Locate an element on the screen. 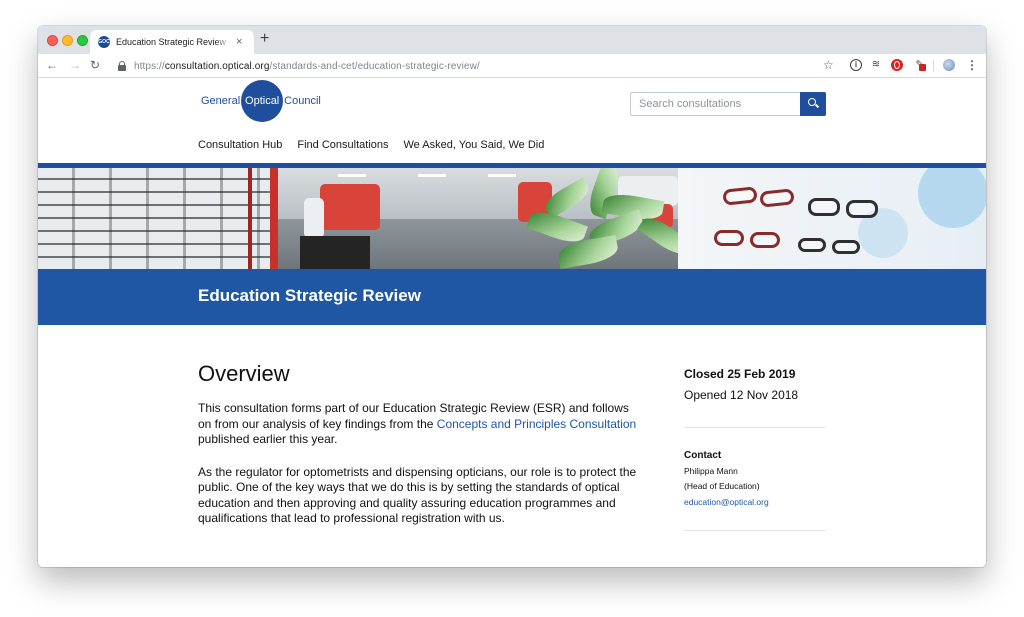 This screenshot has height=617, width=1024. goc-logo: General Optical Council is located at coordinates (261, 101).